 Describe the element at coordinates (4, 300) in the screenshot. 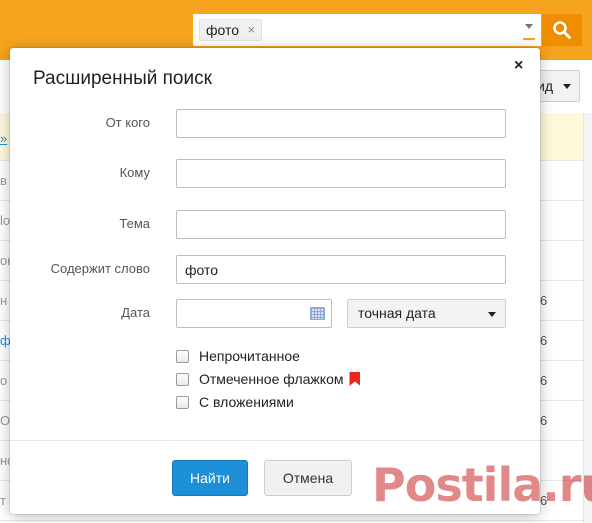

I see `list-item-text: н` at that location.